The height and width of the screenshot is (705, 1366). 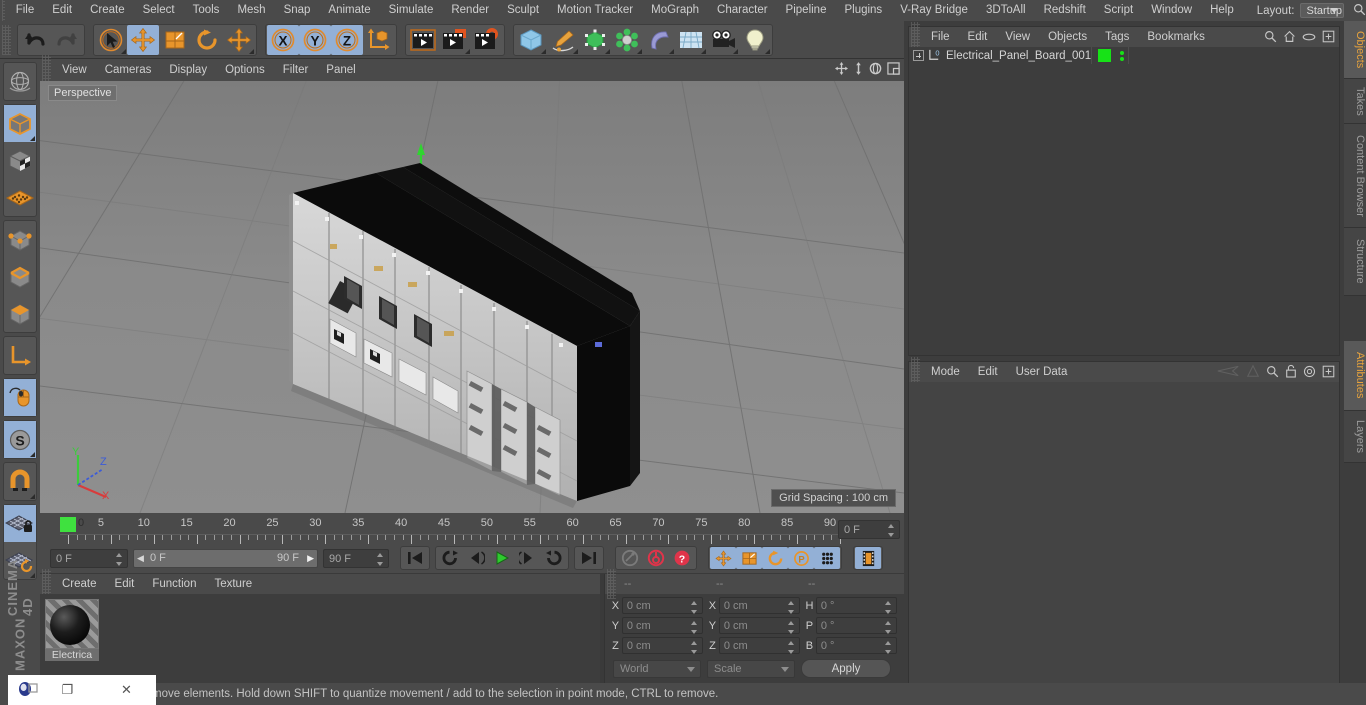 What do you see at coordinates (1270, 38) in the screenshot?
I see `search-icon` at bounding box center [1270, 38].